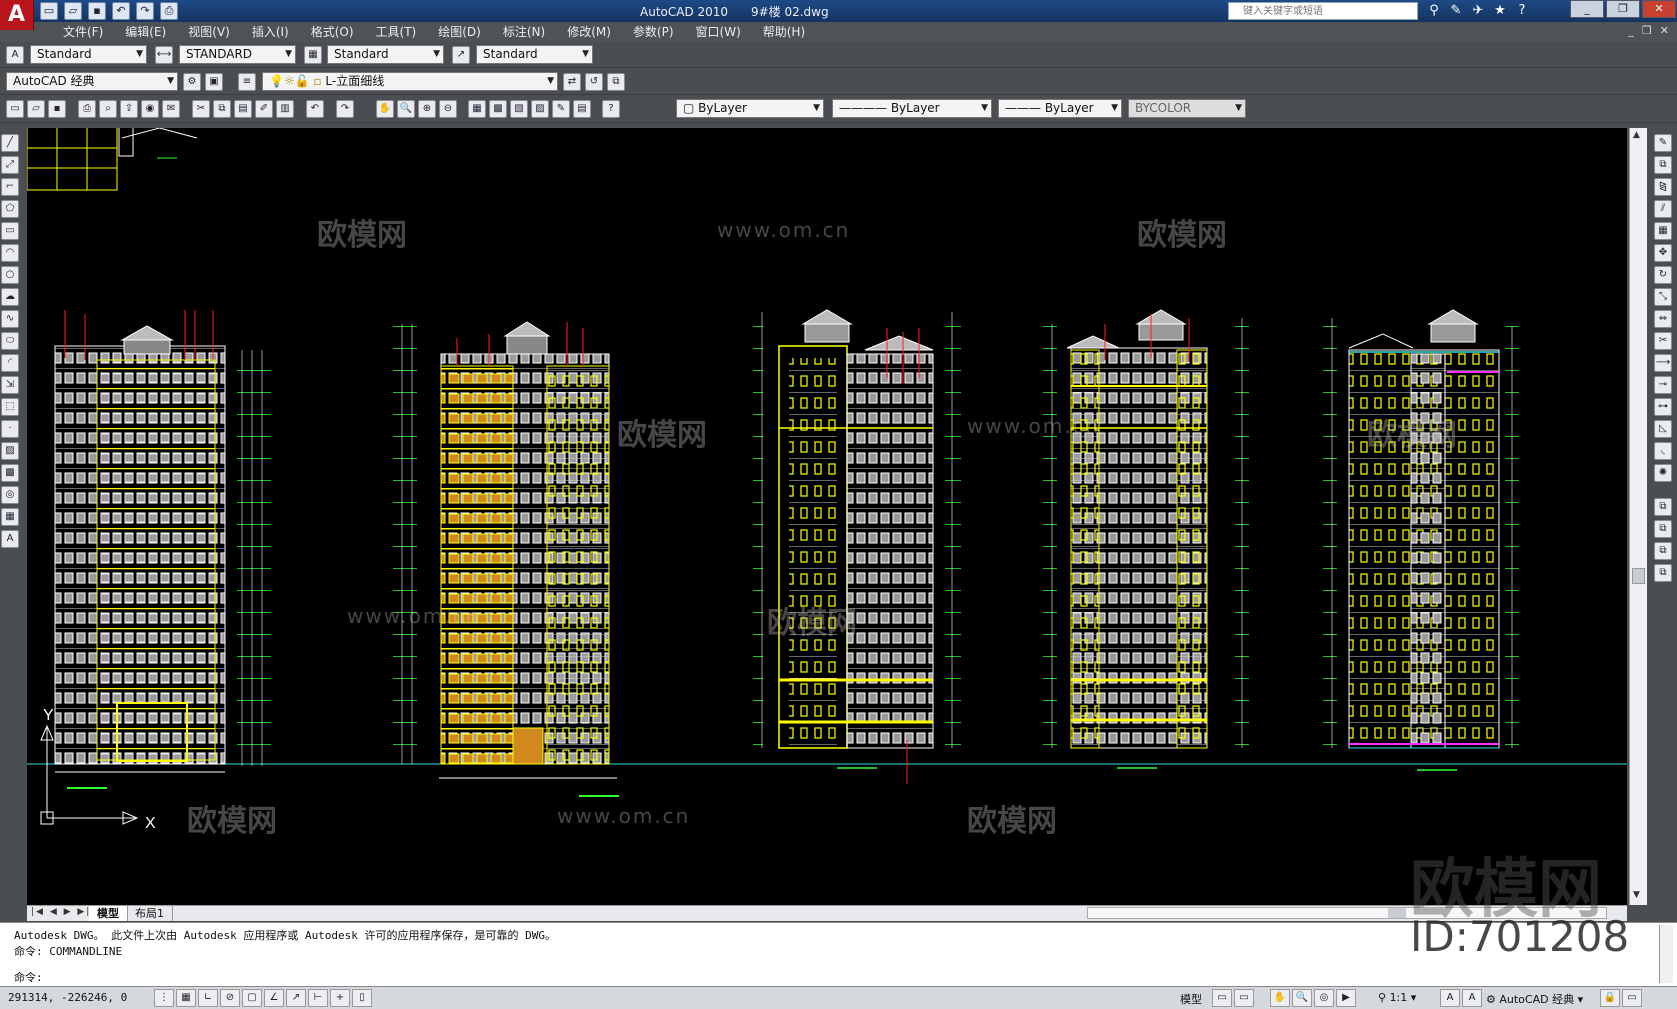 Image resolution: width=1677 pixels, height=1009 pixels. What do you see at coordinates (313, 55) in the screenshot?
I see `table-style-icon: ▦` at bounding box center [313, 55].